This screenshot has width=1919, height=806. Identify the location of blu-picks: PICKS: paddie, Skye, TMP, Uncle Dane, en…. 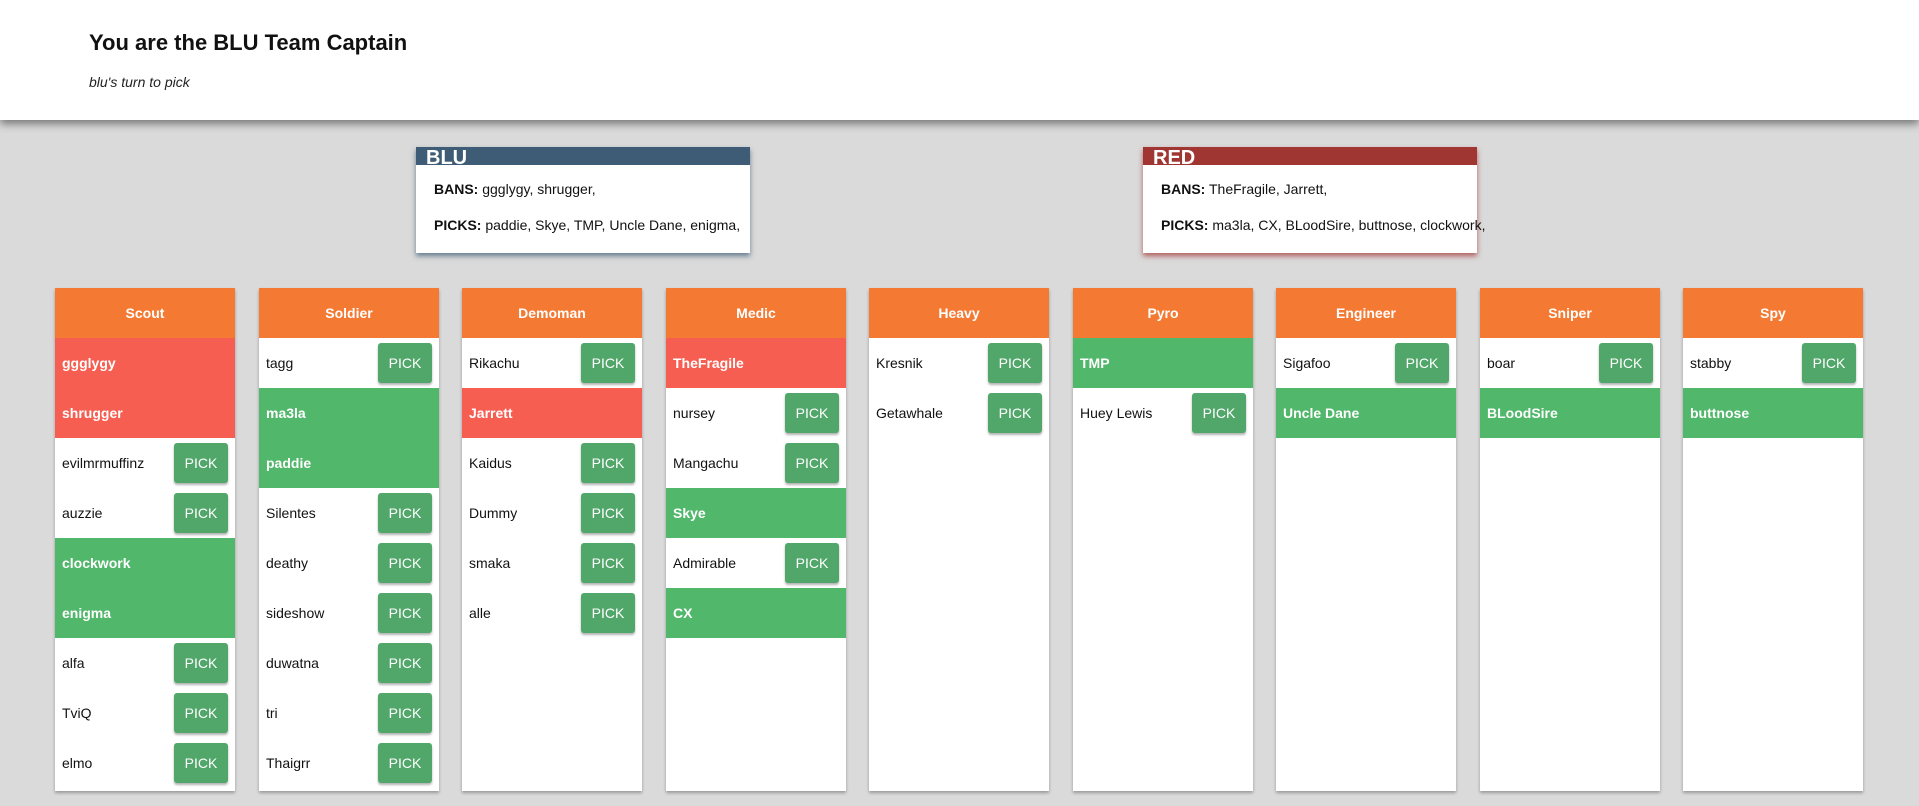
(587, 225).